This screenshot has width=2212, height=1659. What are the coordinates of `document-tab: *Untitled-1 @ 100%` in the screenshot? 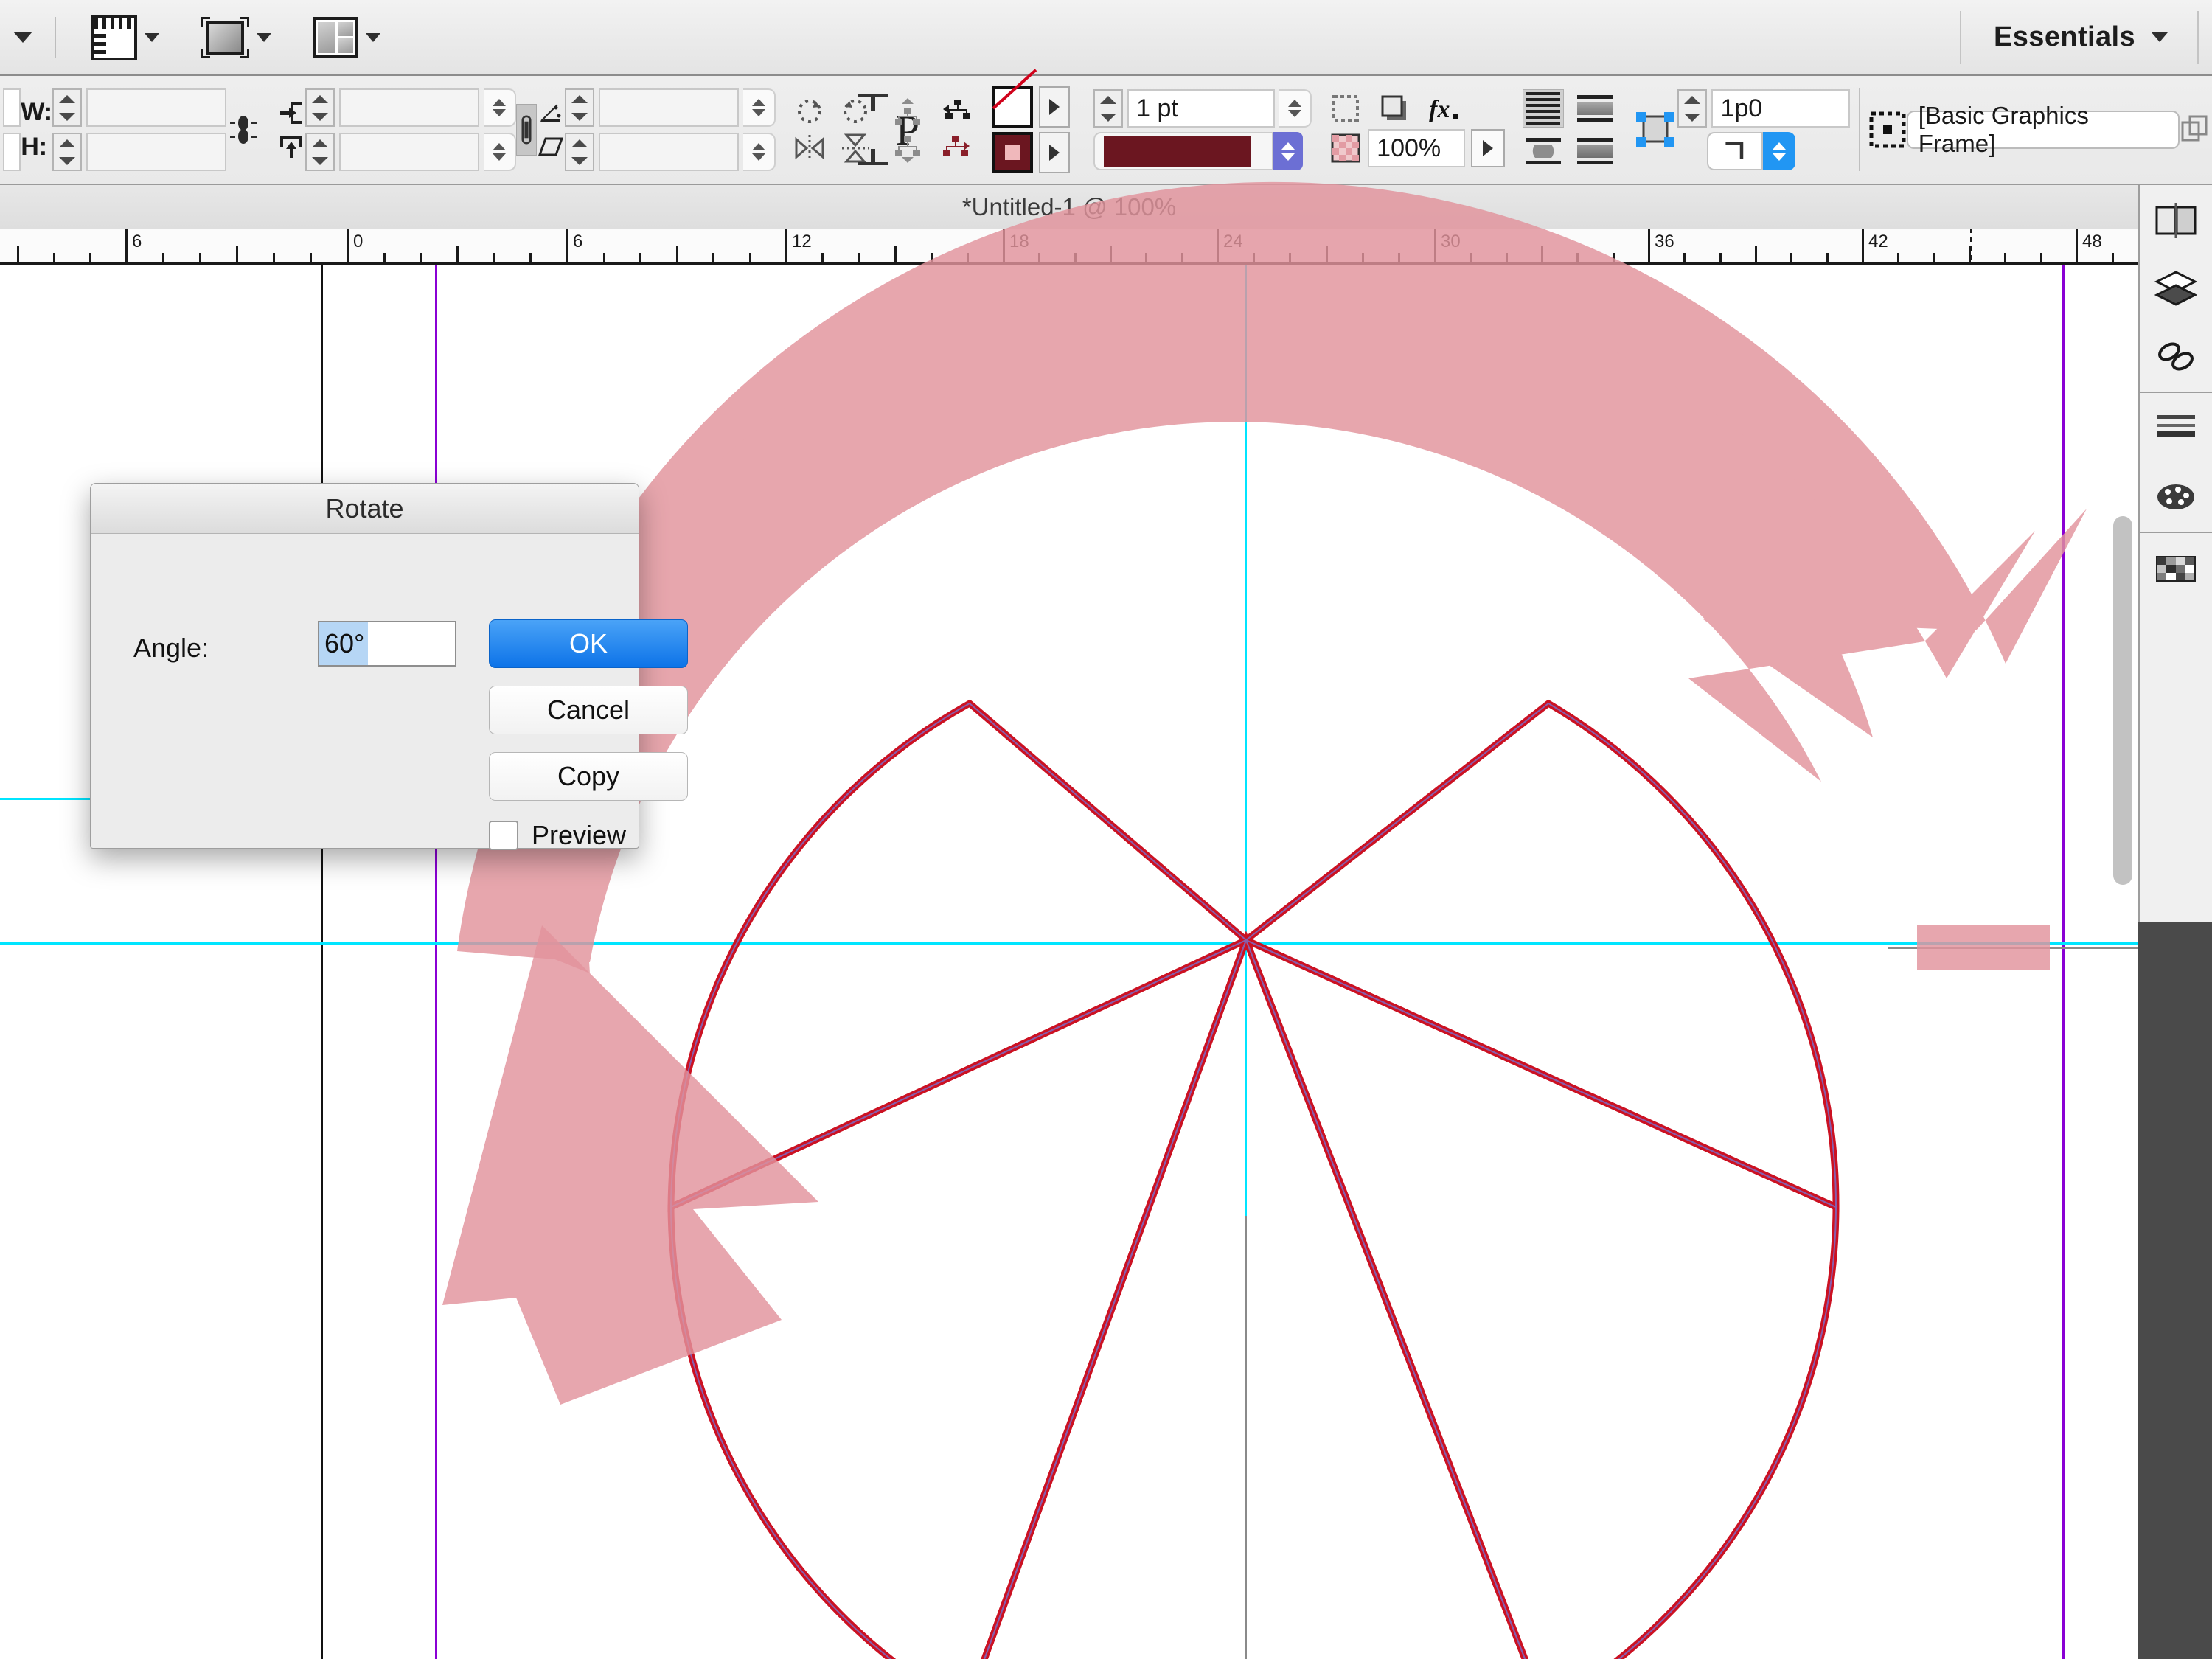 It's located at (1069, 207).